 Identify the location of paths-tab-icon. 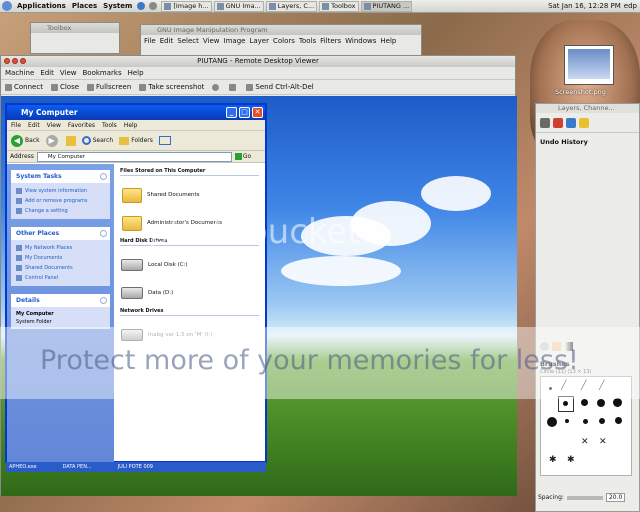
(571, 122).